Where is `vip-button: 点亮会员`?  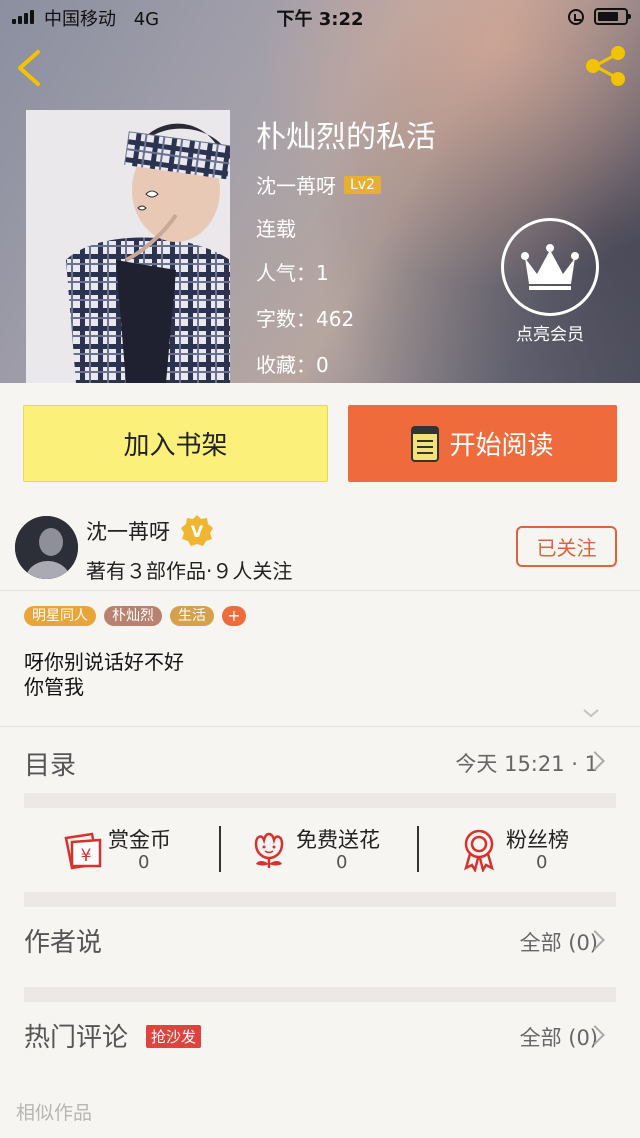
vip-button: 点亮会员 is located at coordinates (550, 281).